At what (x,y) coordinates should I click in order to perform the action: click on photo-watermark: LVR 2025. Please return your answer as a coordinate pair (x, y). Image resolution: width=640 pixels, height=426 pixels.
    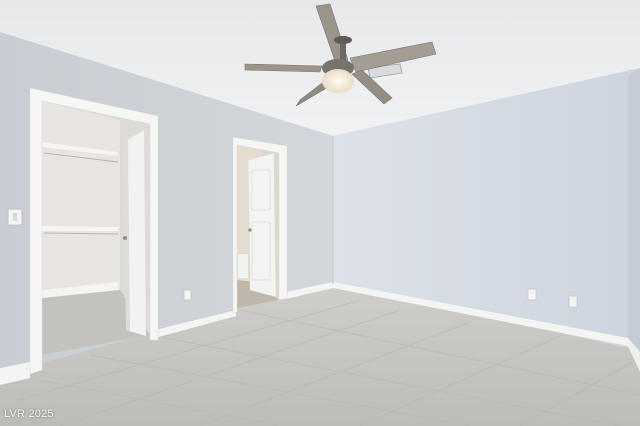
    Looking at the image, I should click on (29, 414).